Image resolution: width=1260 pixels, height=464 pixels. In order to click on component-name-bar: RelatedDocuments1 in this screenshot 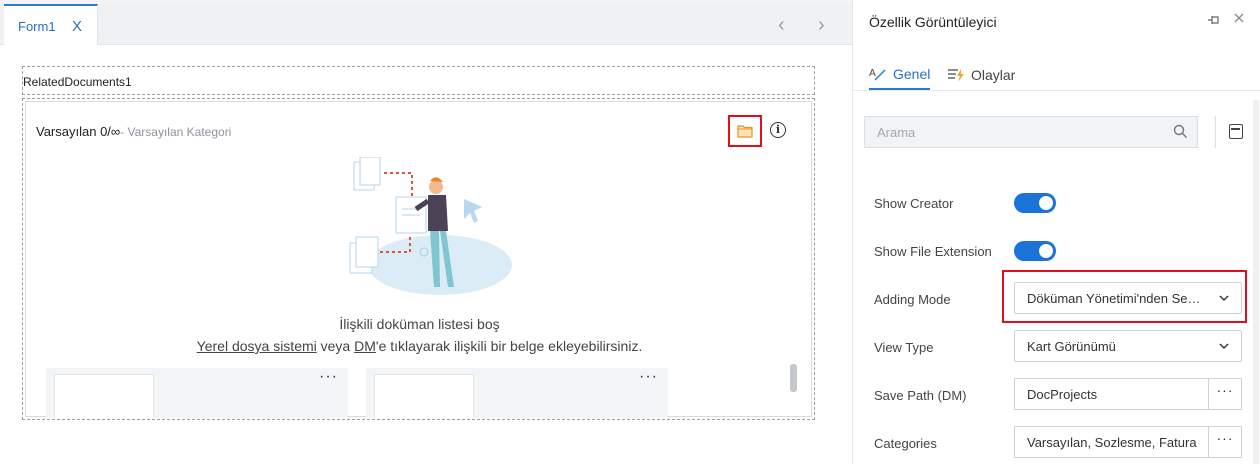, I will do `click(418, 80)`.